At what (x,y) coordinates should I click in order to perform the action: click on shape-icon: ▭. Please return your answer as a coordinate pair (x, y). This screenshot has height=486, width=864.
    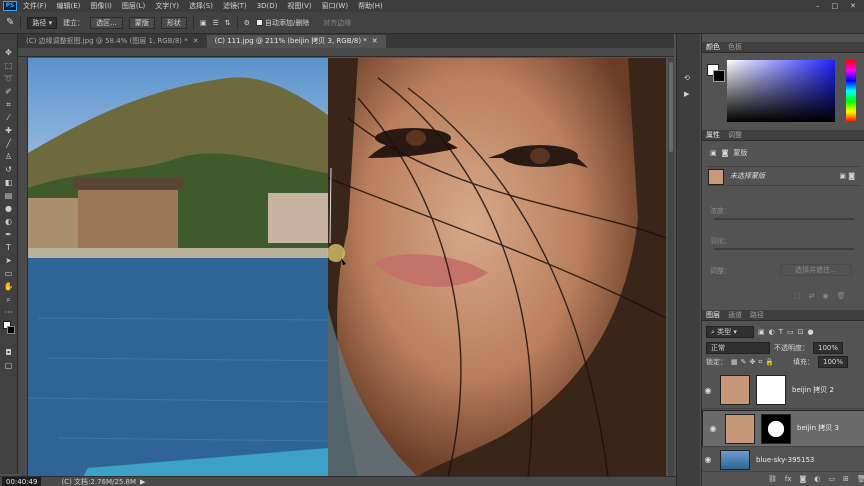
    Looking at the image, I should click on (8, 274).